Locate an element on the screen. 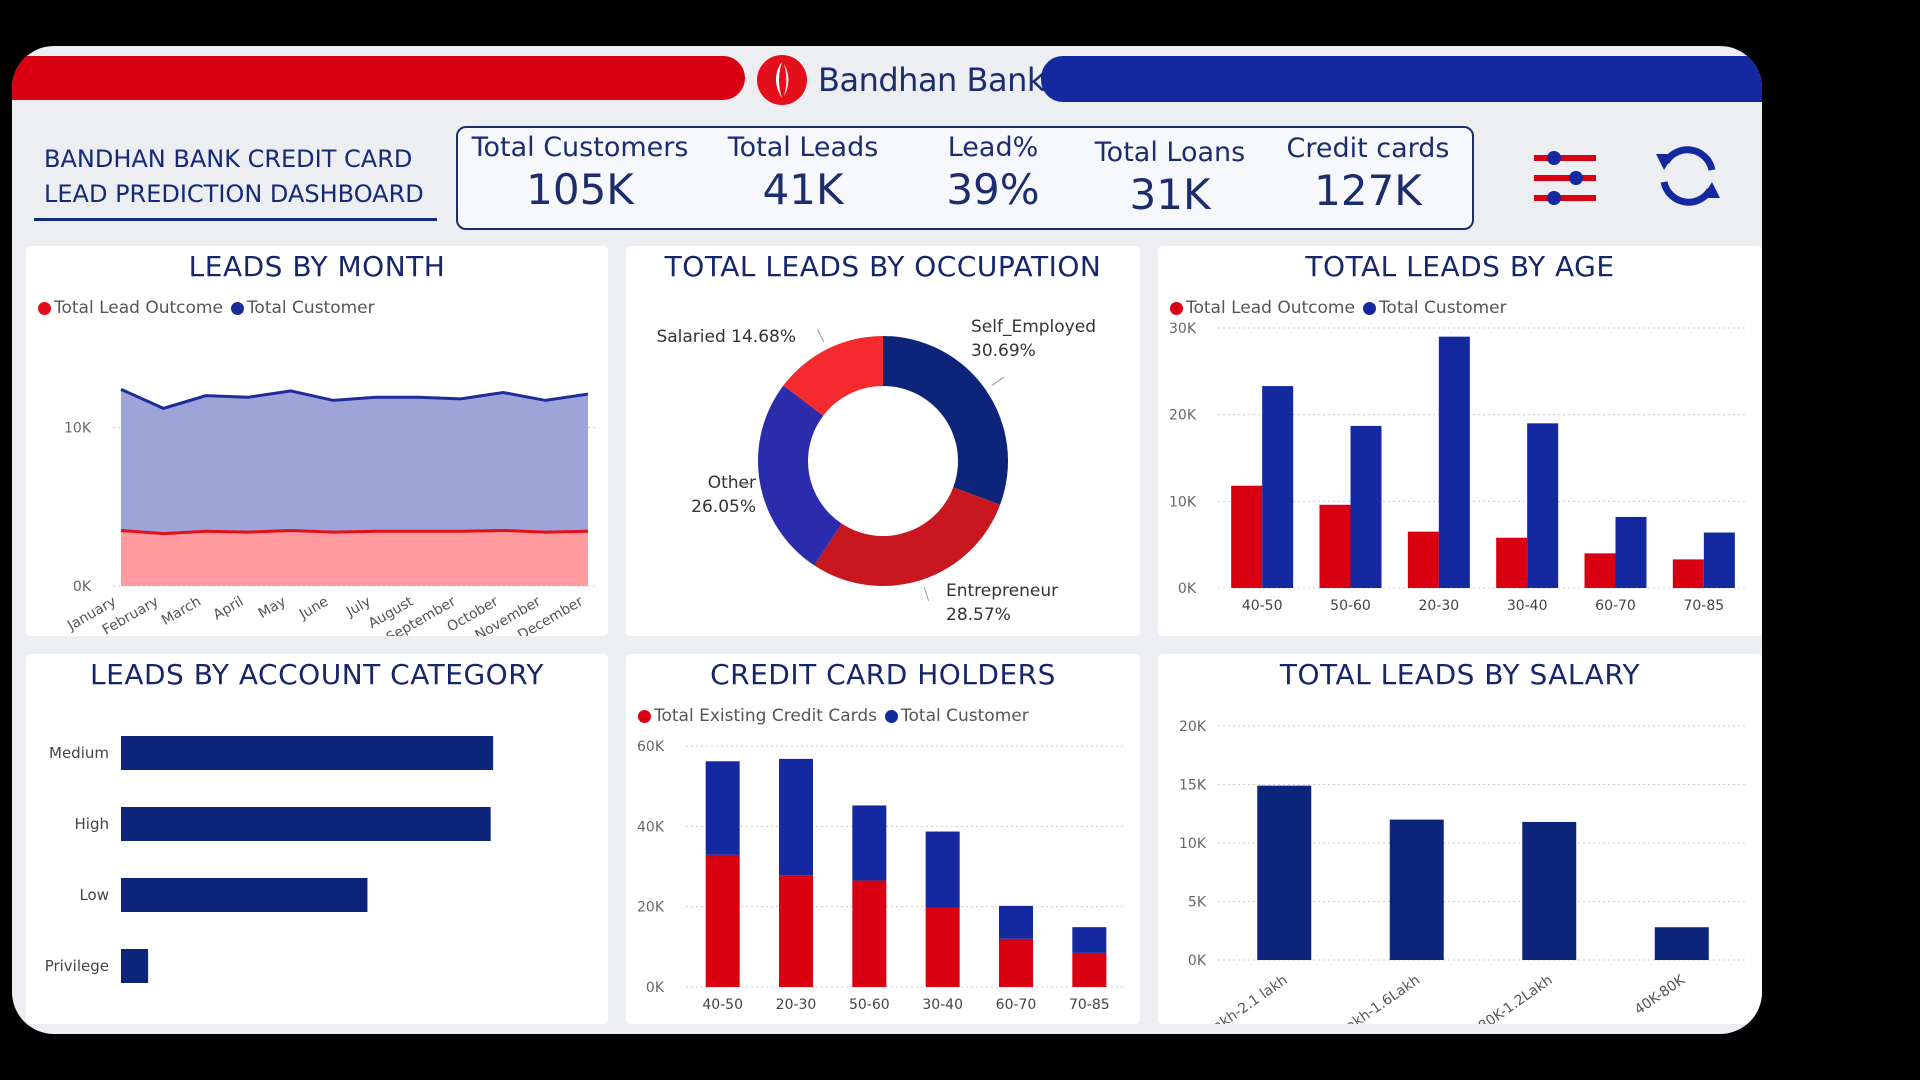  kpi-label: Lead% is located at coordinates (993, 147).